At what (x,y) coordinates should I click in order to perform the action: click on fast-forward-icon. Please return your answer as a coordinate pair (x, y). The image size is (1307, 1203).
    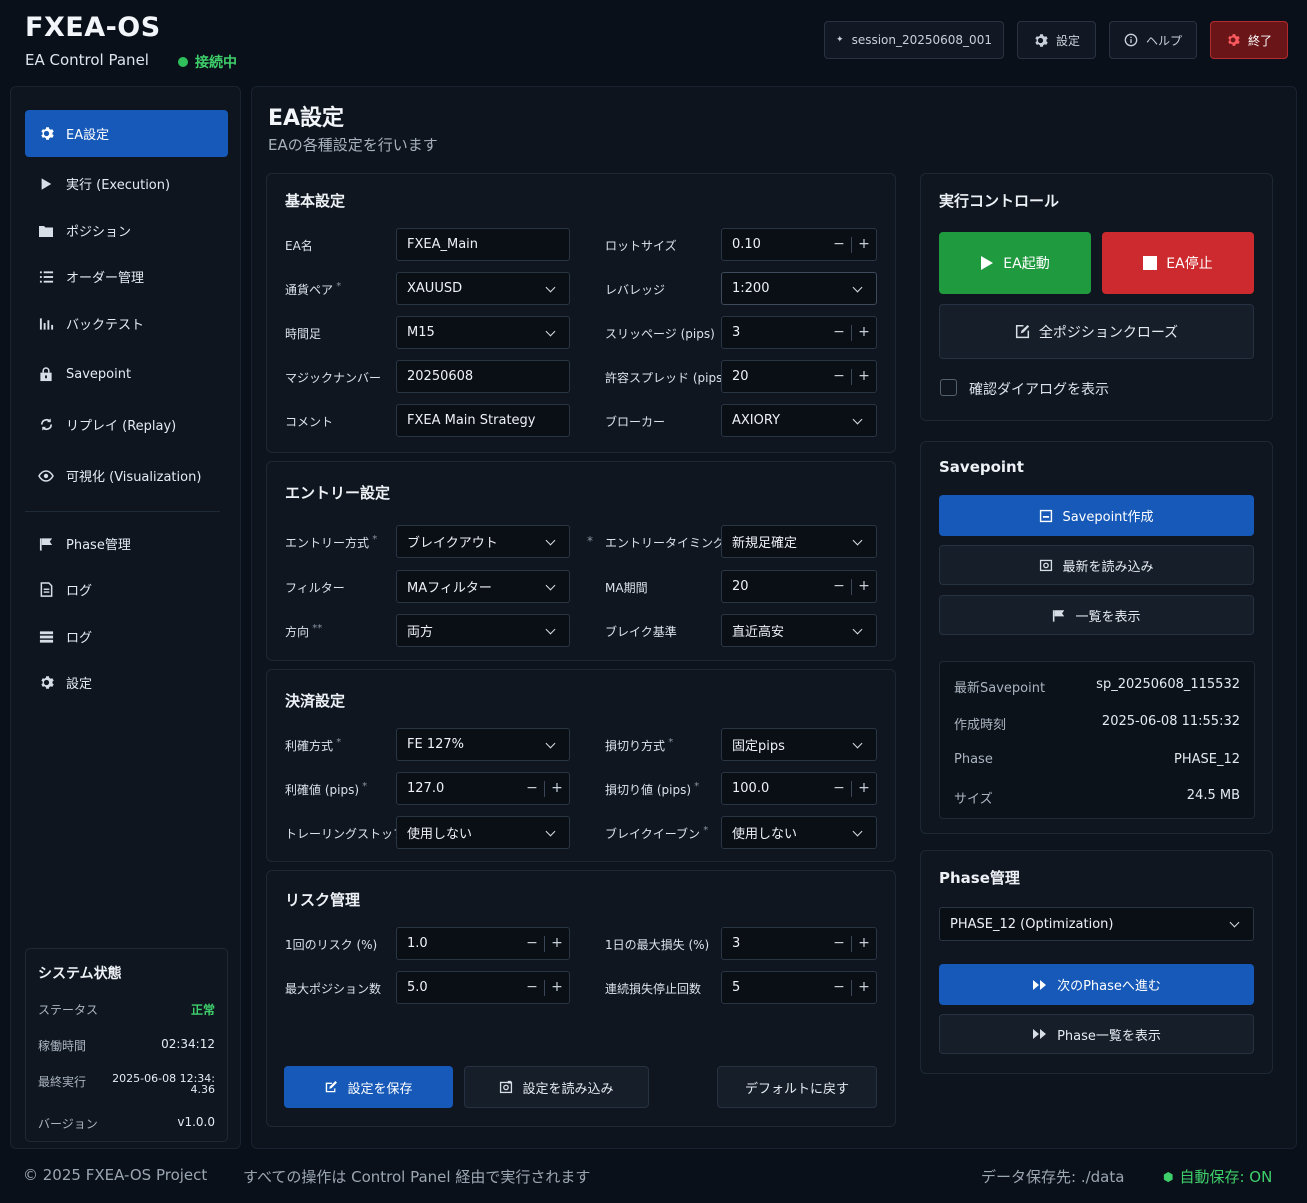
    Looking at the image, I should click on (1040, 1034).